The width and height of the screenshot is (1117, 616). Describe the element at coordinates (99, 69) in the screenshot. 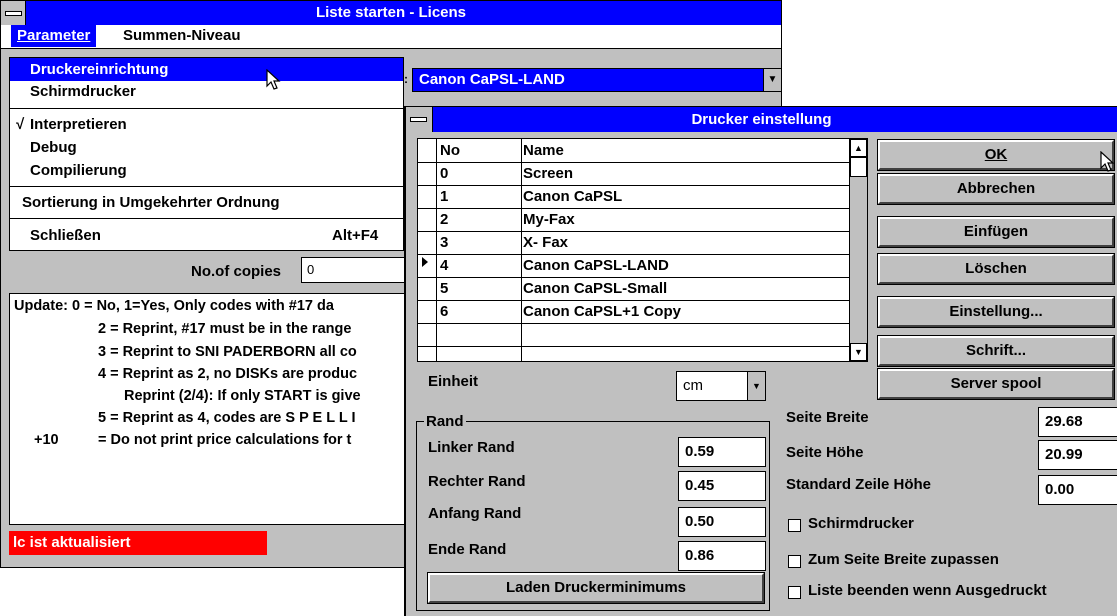

I see `druckereinrichtung-label: Druckereinrichtung` at that location.